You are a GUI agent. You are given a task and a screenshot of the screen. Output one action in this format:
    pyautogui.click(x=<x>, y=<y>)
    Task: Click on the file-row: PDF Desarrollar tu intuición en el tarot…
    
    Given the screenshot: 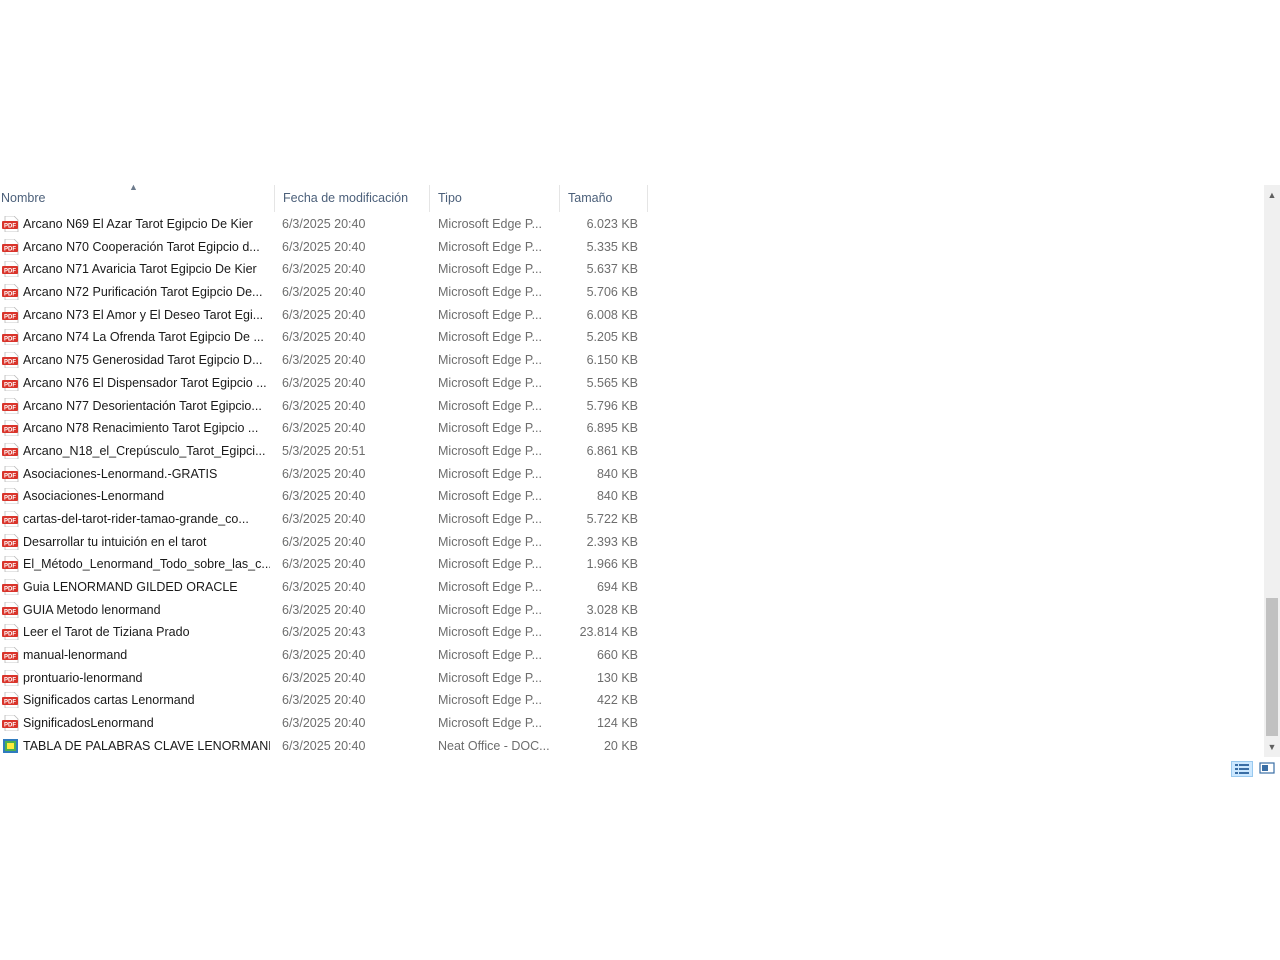 What is the action you would take?
    pyautogui.click(x=324, y=542)
    